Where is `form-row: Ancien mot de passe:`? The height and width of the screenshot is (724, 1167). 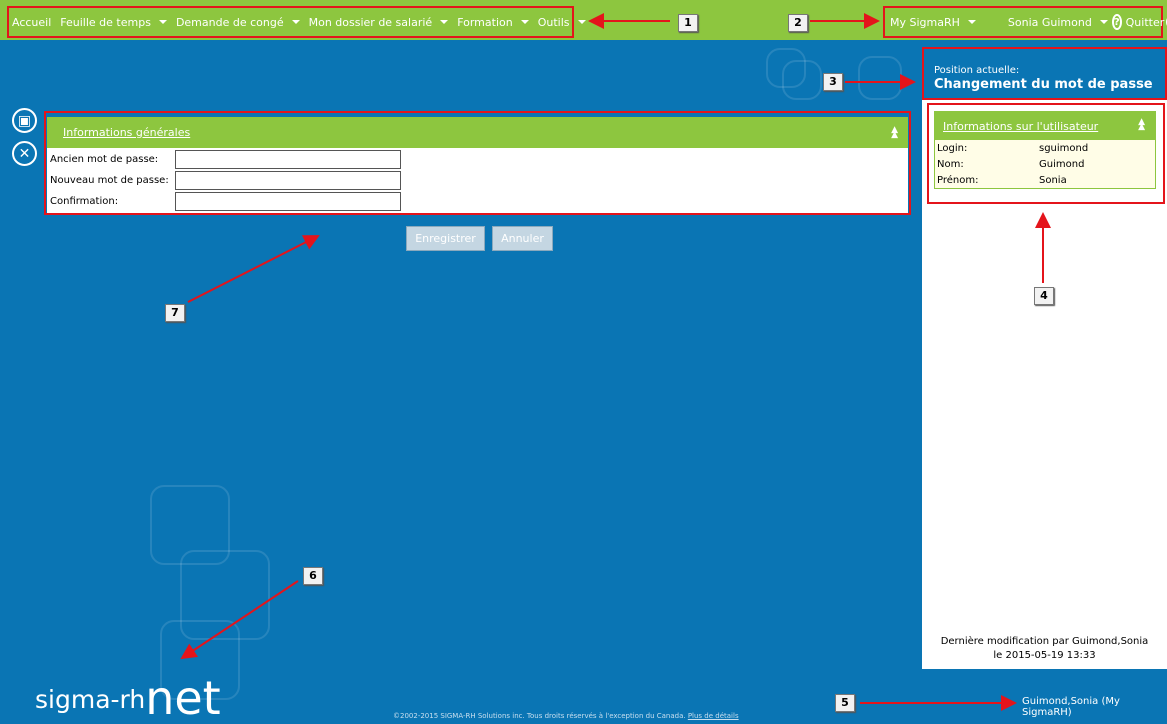
form-row: Ancien mot de passe: is located at coordinates (477, 159).